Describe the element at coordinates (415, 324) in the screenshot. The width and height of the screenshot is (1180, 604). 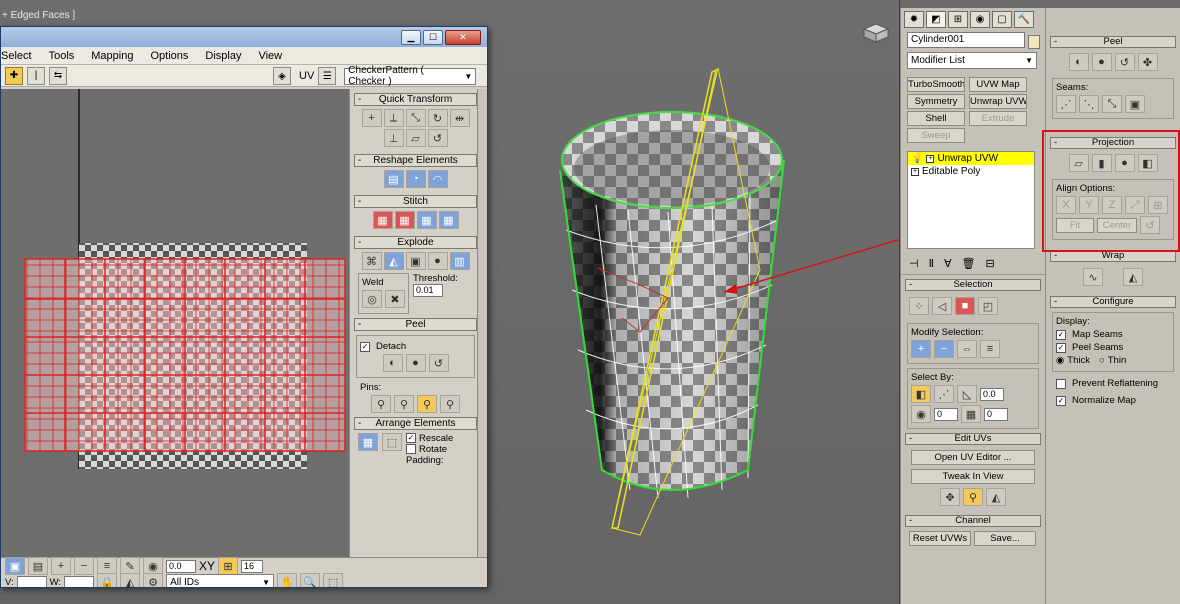
I see `peel-header-uv: - Peel` at that location.